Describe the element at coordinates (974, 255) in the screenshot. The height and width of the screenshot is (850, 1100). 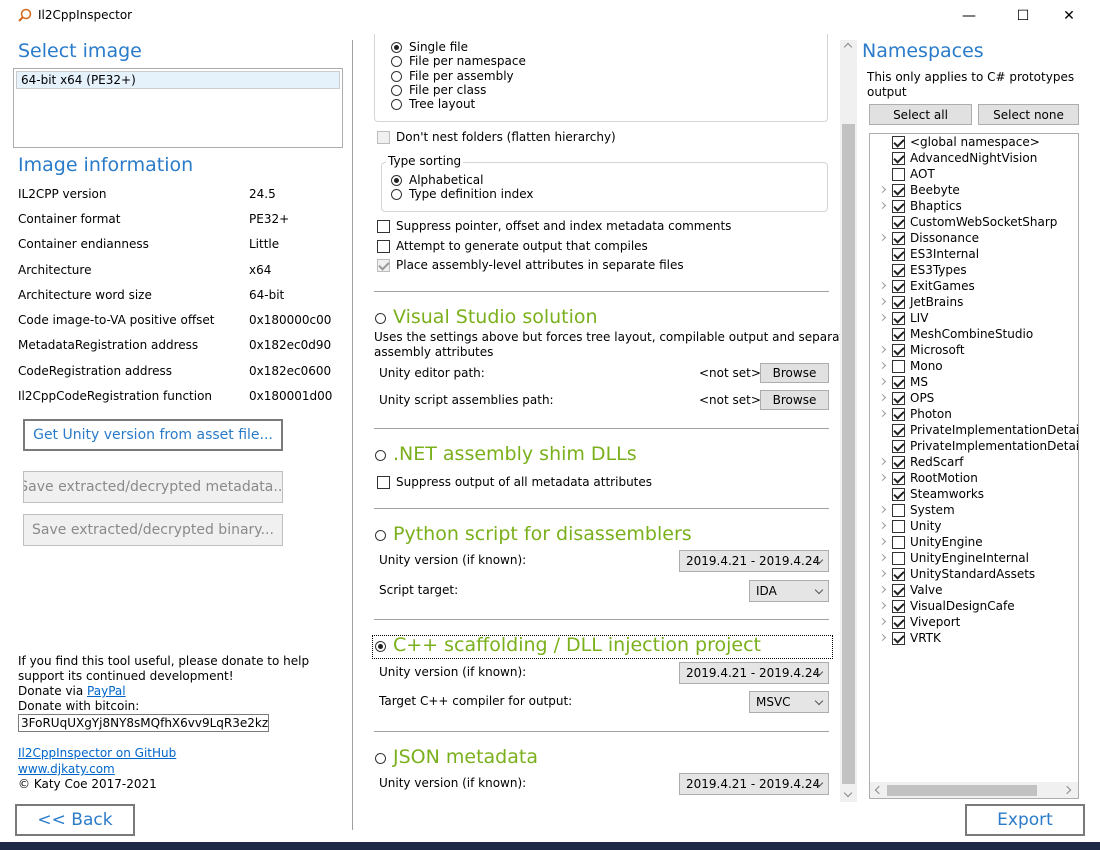
I see `namespace-item: ES3Internal` at that location.